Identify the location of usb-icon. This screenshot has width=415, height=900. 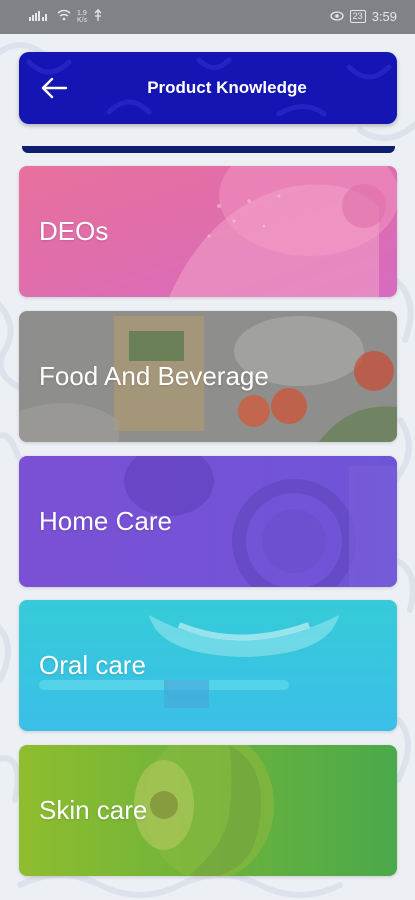
(98, 16).